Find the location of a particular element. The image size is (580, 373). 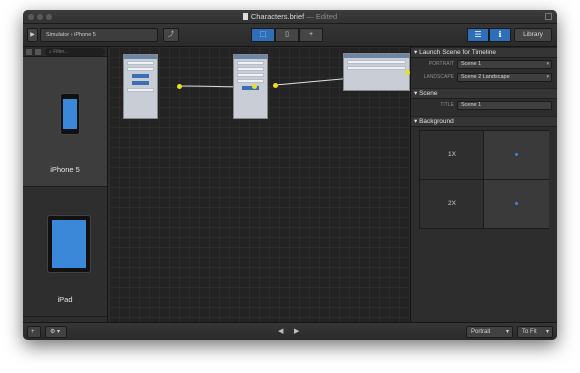

background-image-grid: 1X 2X is located at coordinates (484, 179).